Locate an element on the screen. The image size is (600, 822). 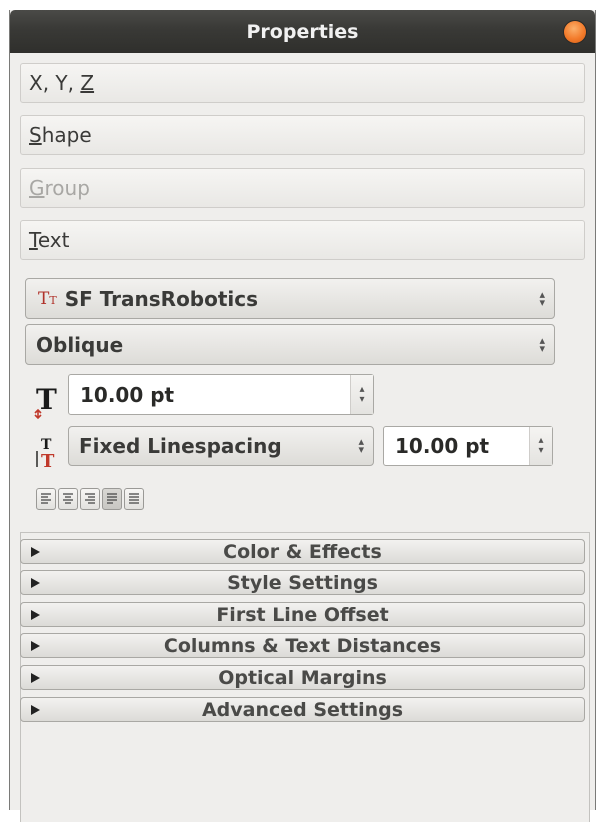
expander-label: Advanced Settings is located at coordinates (302, 709).